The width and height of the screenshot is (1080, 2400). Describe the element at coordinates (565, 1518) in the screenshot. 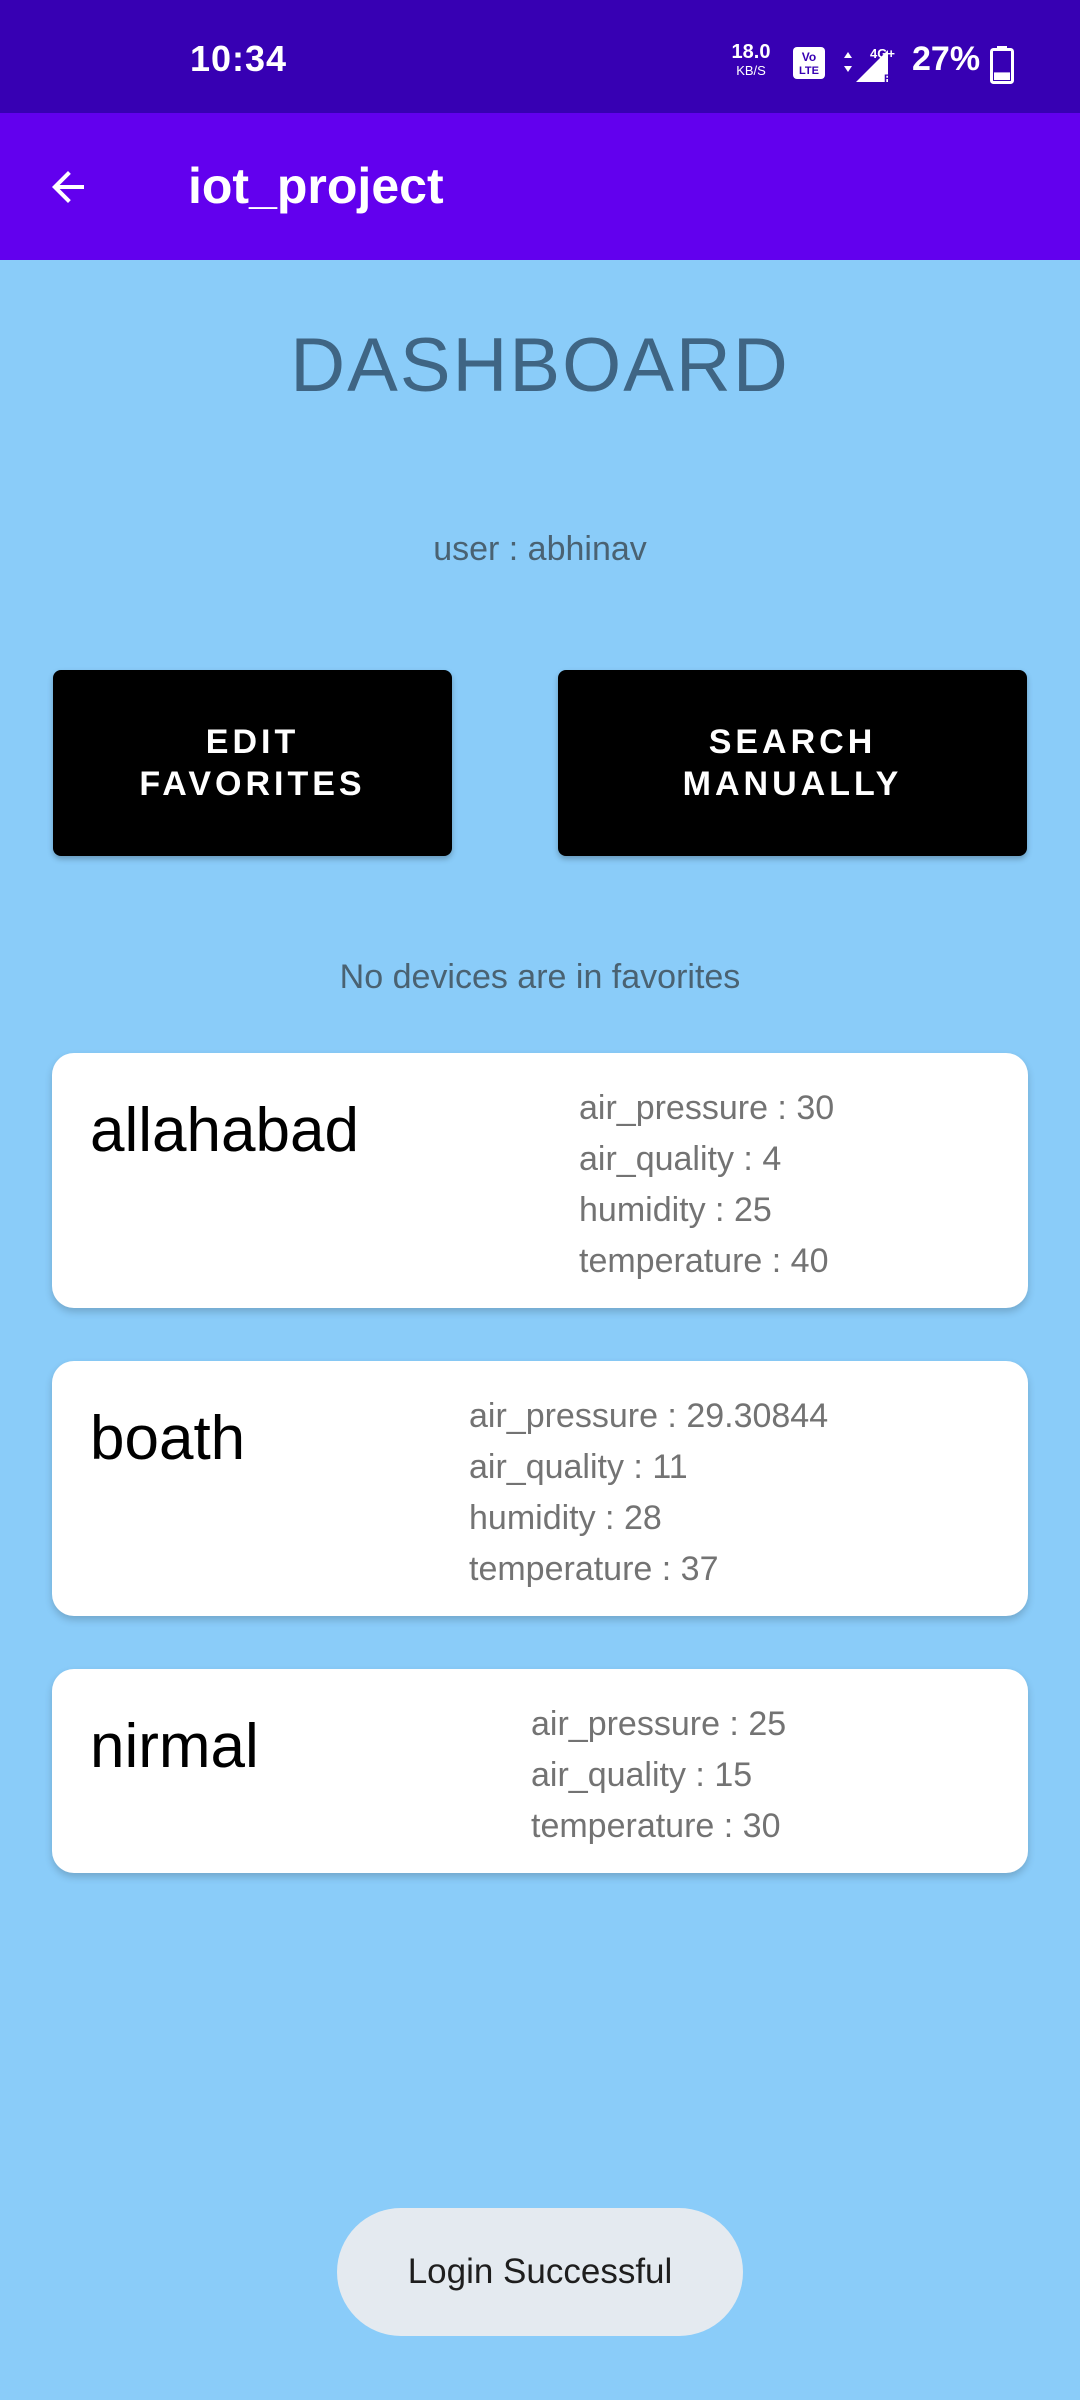

I see `reading-humidity: humidity : 28` at that location.